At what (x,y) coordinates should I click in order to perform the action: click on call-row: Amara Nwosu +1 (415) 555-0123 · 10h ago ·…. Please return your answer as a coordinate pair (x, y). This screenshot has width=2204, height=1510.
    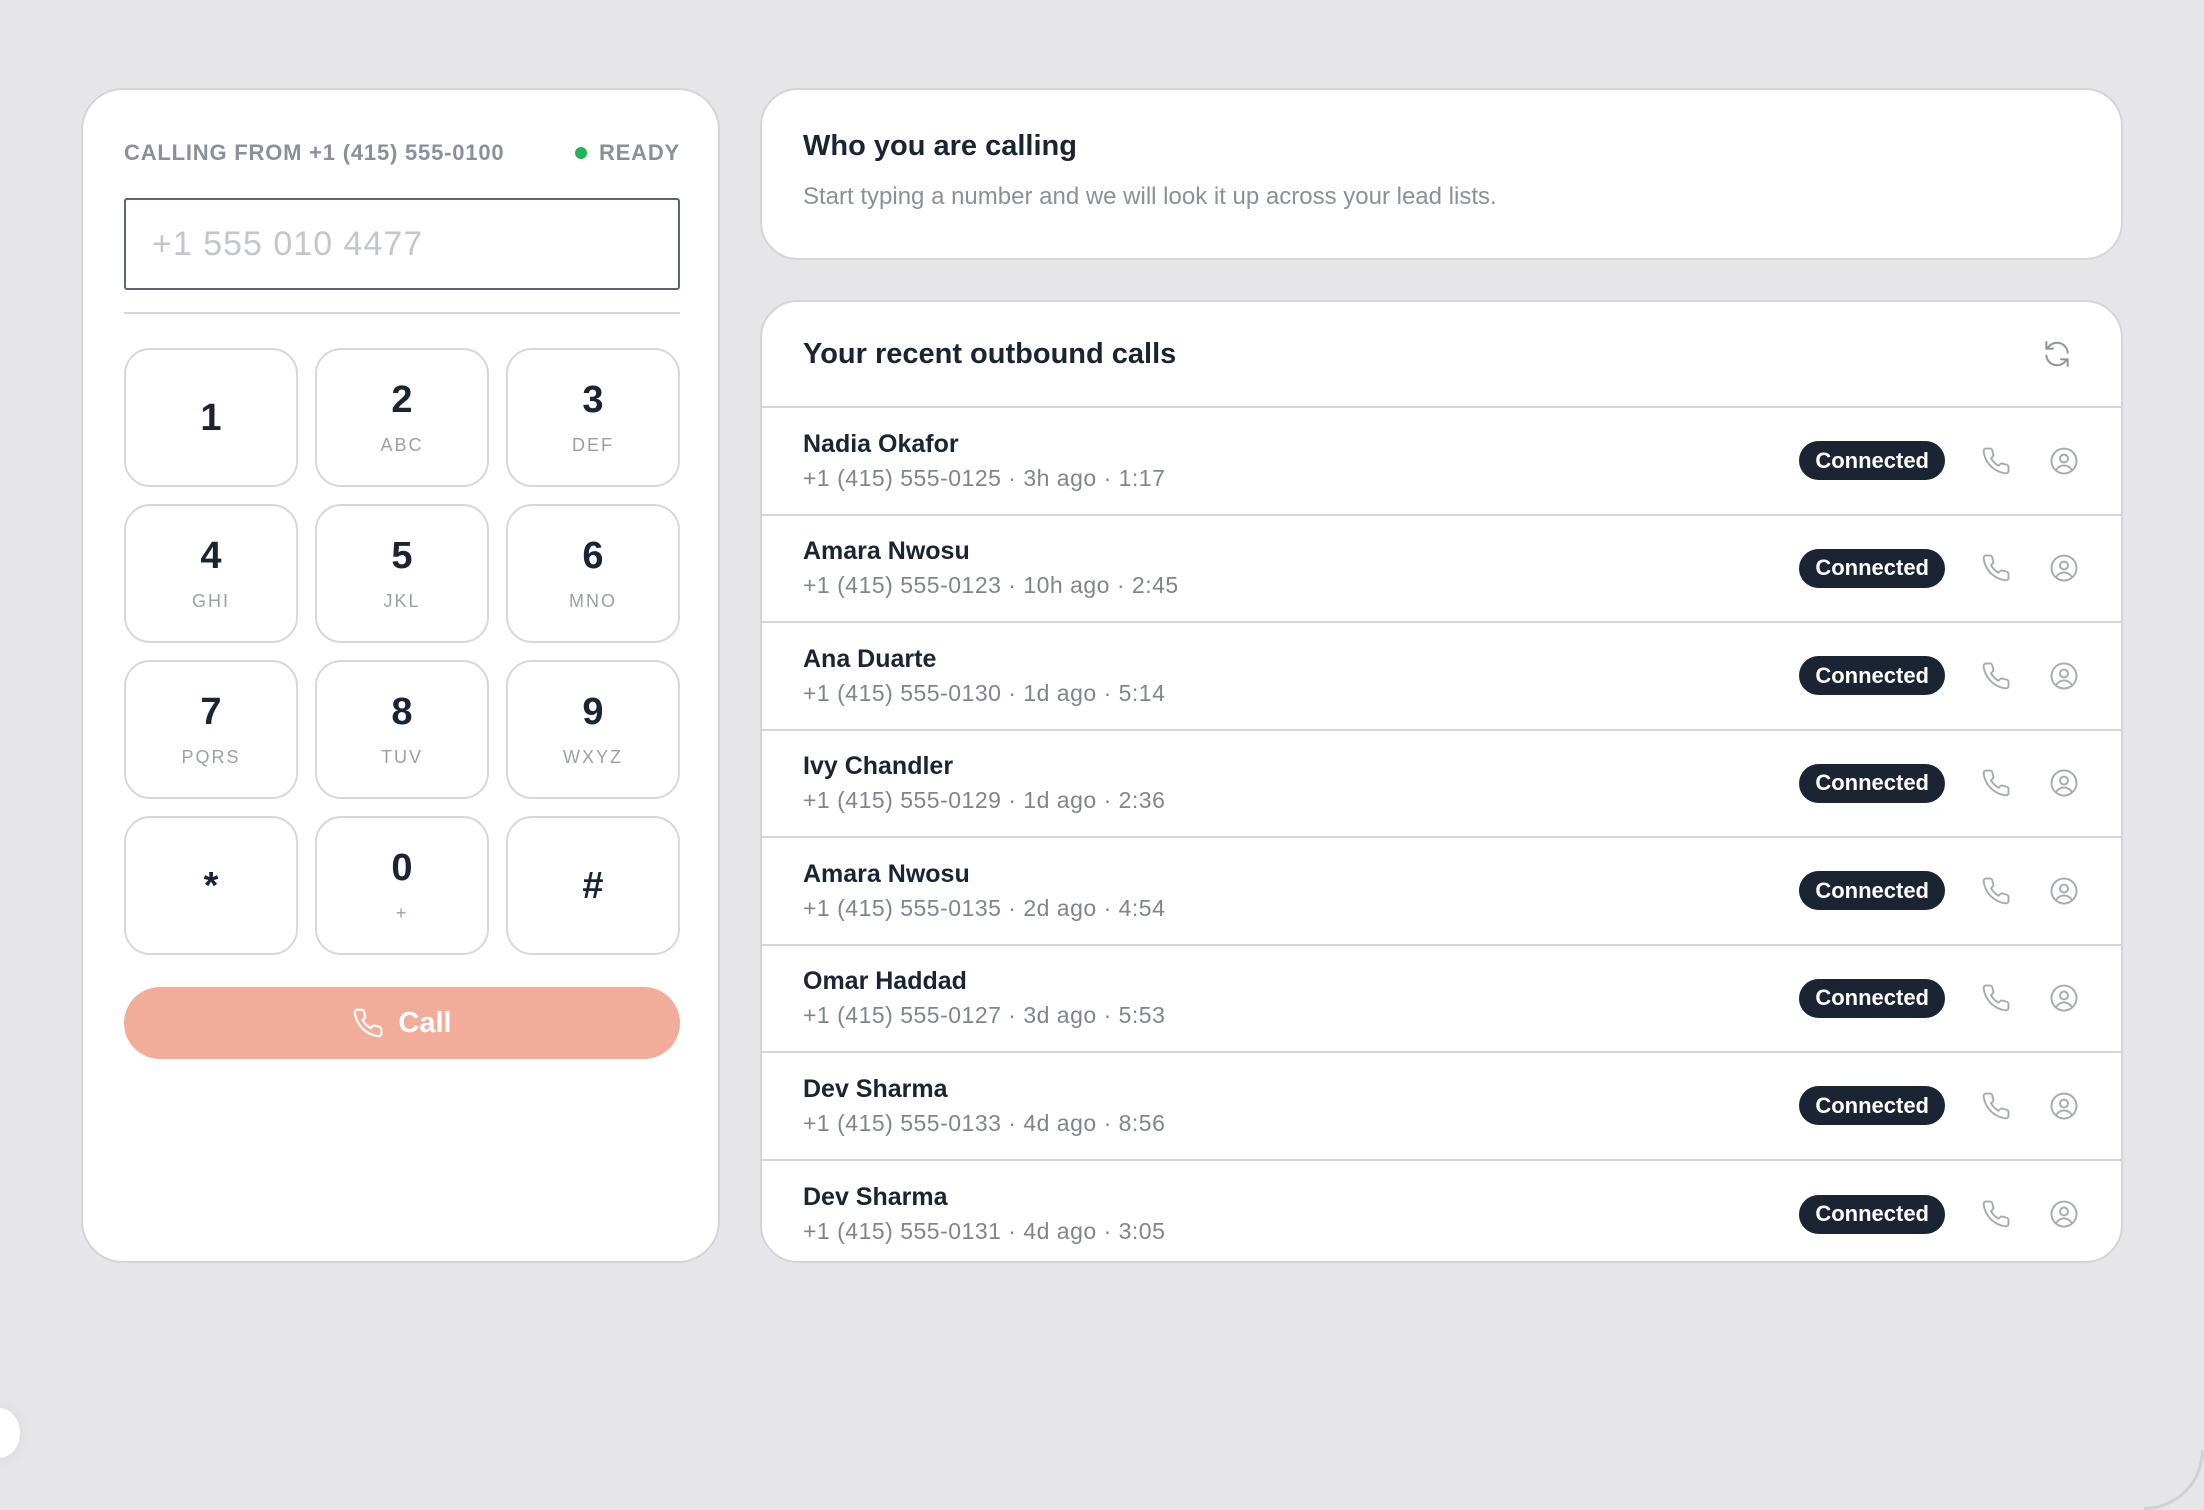
    Looking at the image, I should click on (1441, 569).